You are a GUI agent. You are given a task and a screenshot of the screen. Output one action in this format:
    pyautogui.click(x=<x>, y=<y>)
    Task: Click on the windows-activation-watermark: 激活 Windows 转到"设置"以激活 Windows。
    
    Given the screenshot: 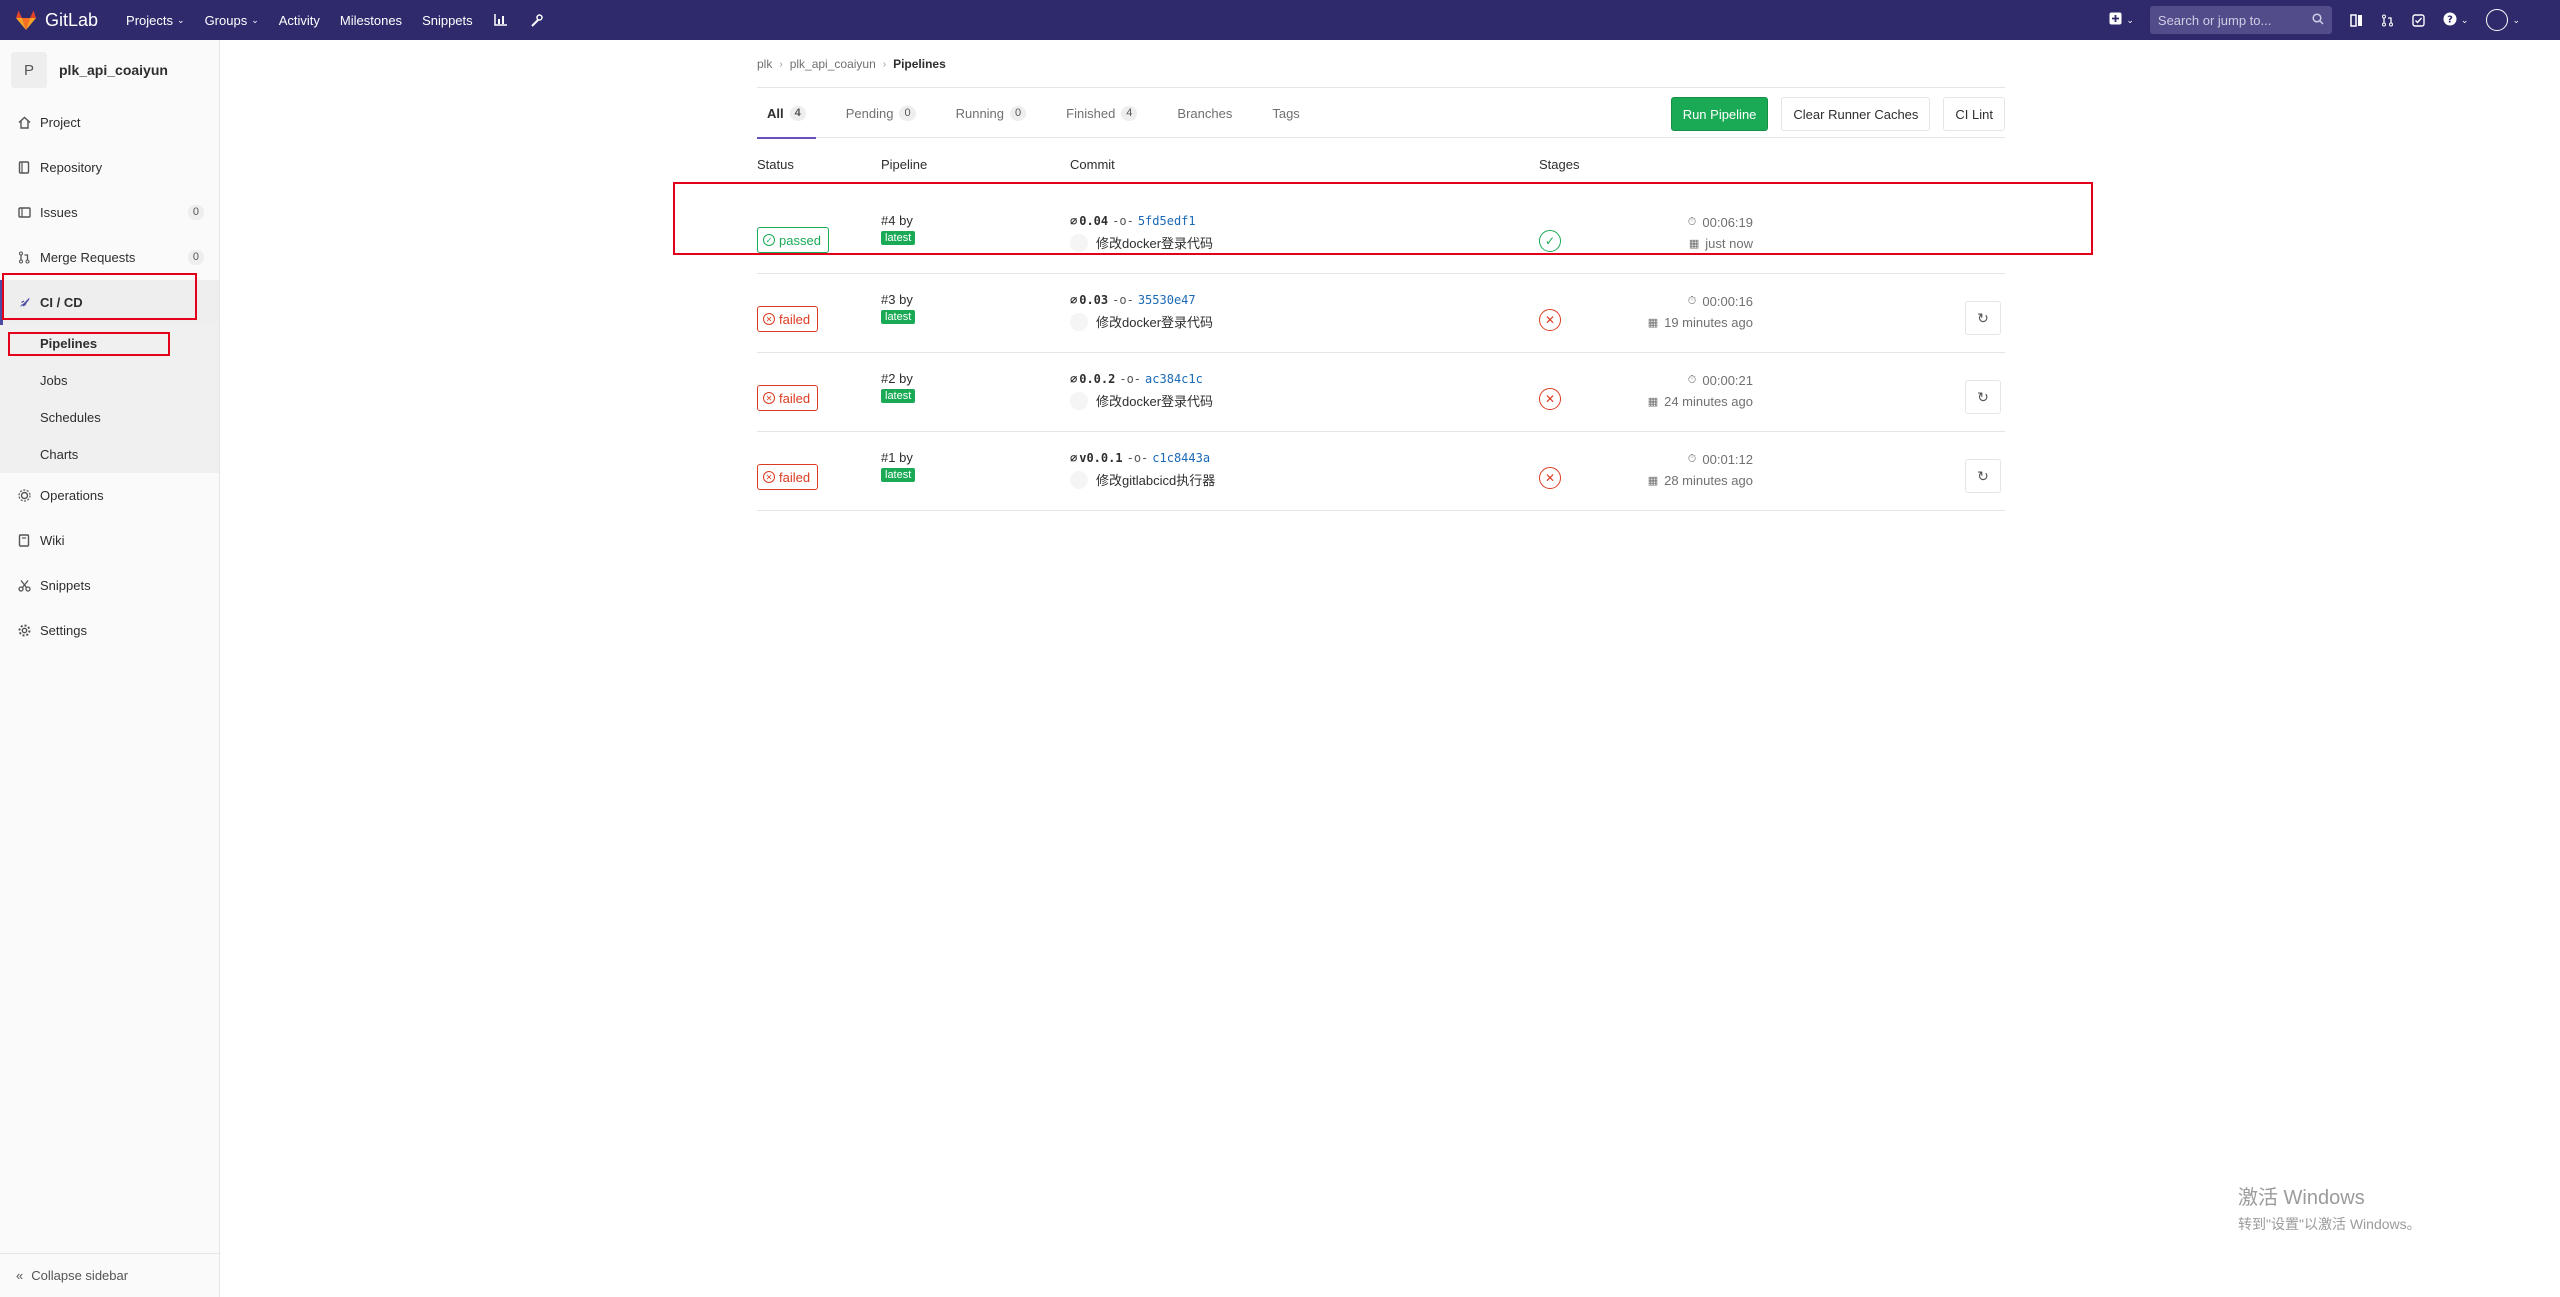 What is the action you would take?
    pyautogui.click(x=2329, y=1207)
    